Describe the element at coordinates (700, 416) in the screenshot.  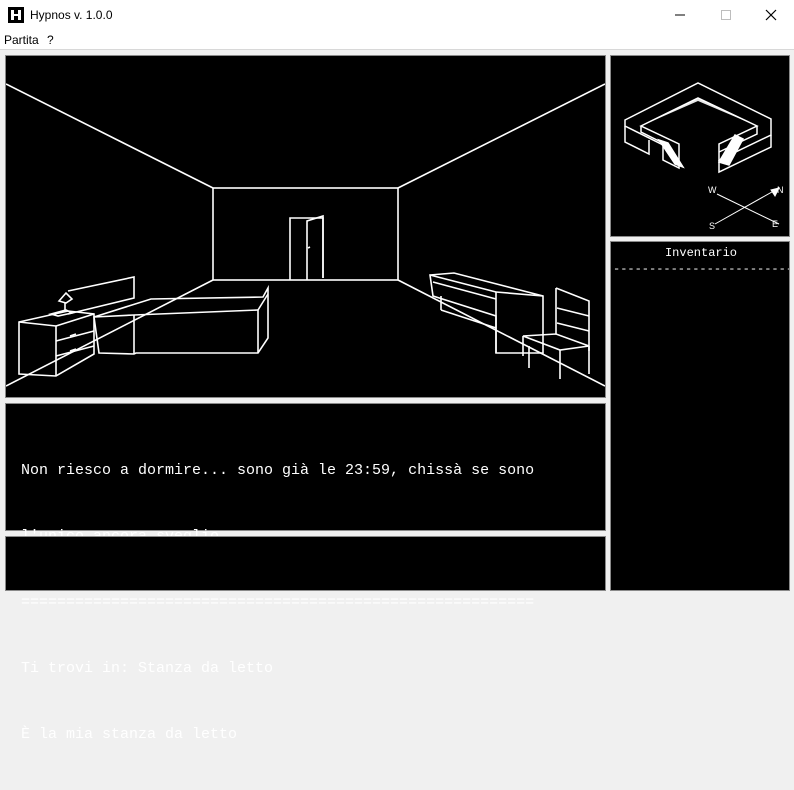
I see `inventory-panel: Inventario --------------------------` at that location.